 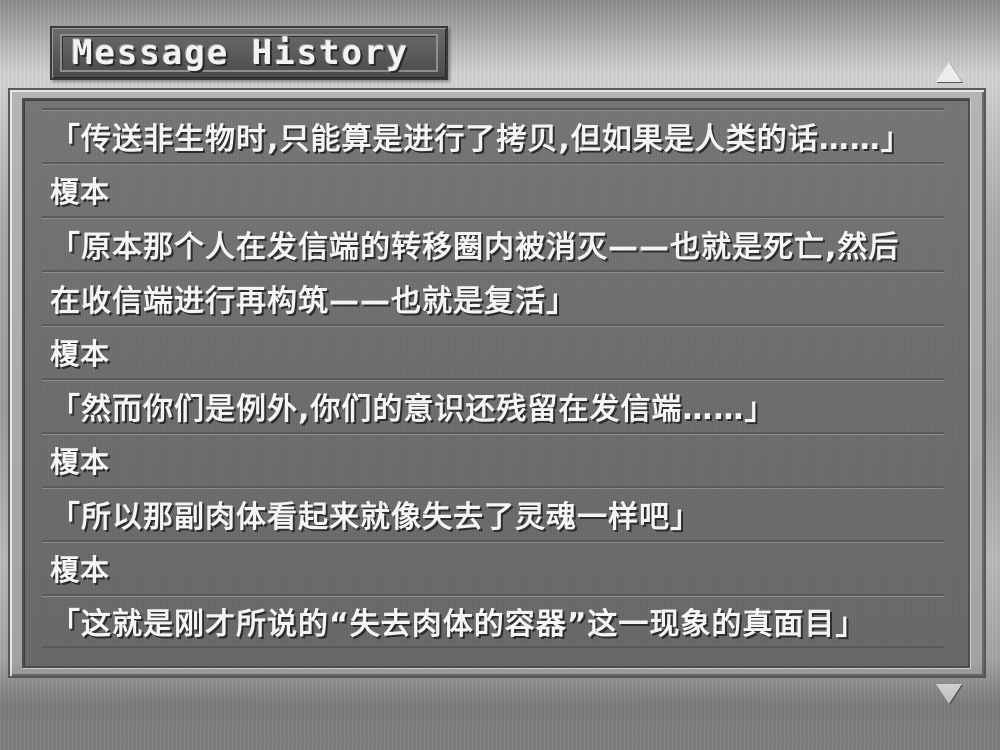 What do you see at coordinates (949, 694) in the screenshot?
I see `scroll-down-arrow-icon` at bounding box center [949, 694].